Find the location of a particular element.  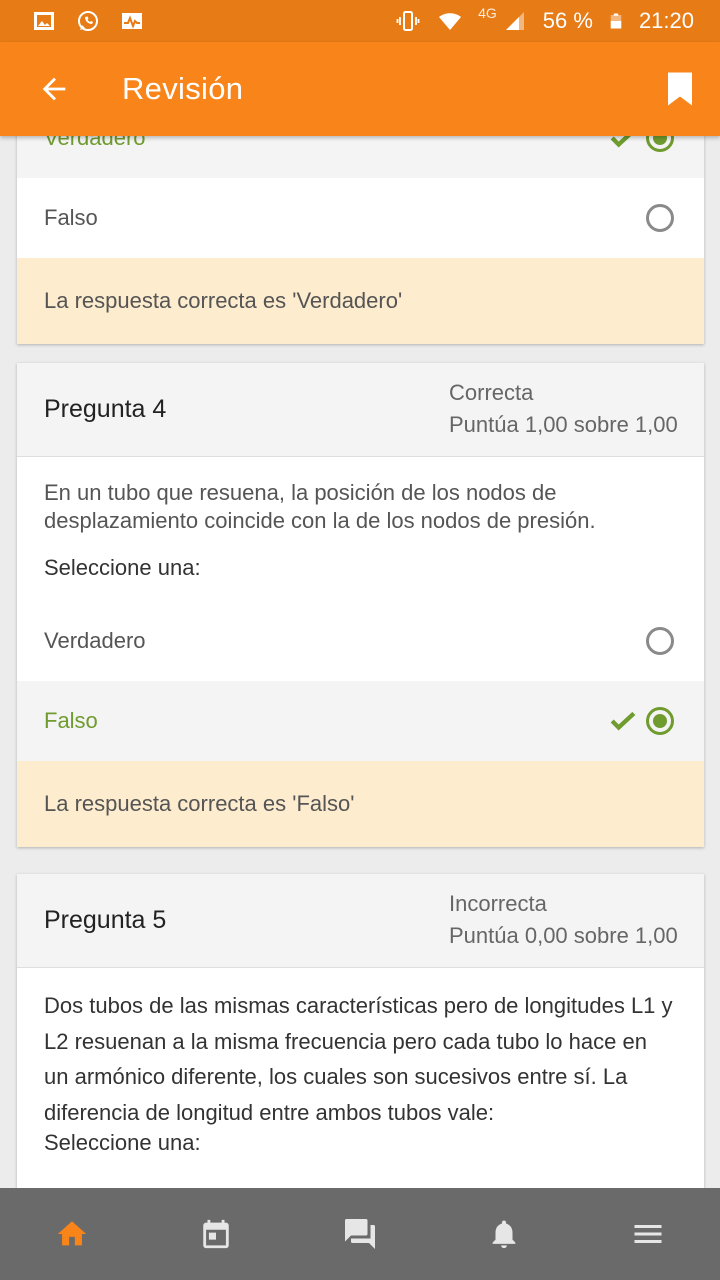

calendar-icon is located at coordinates (216, 1234).